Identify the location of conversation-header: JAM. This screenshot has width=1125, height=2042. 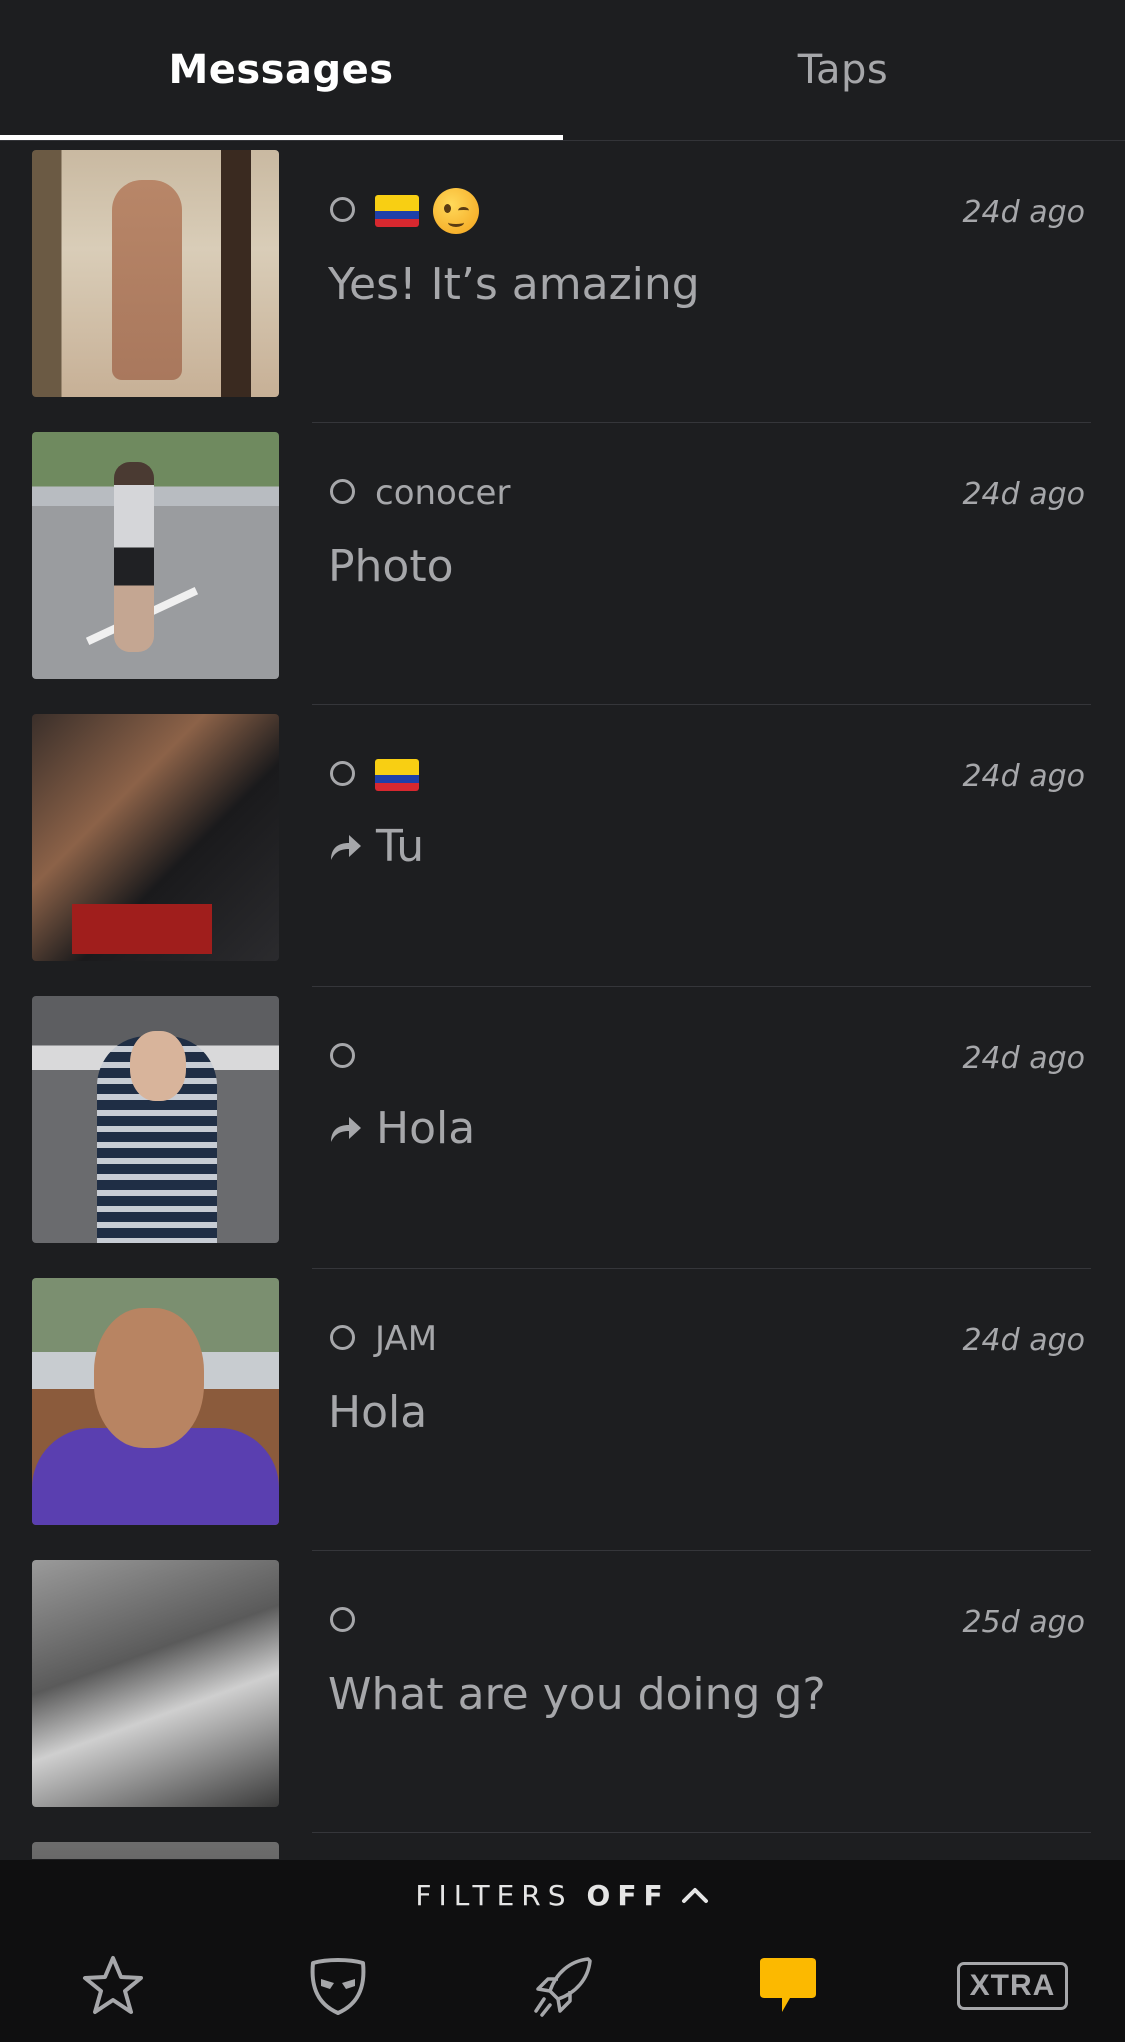
(406, 1339).